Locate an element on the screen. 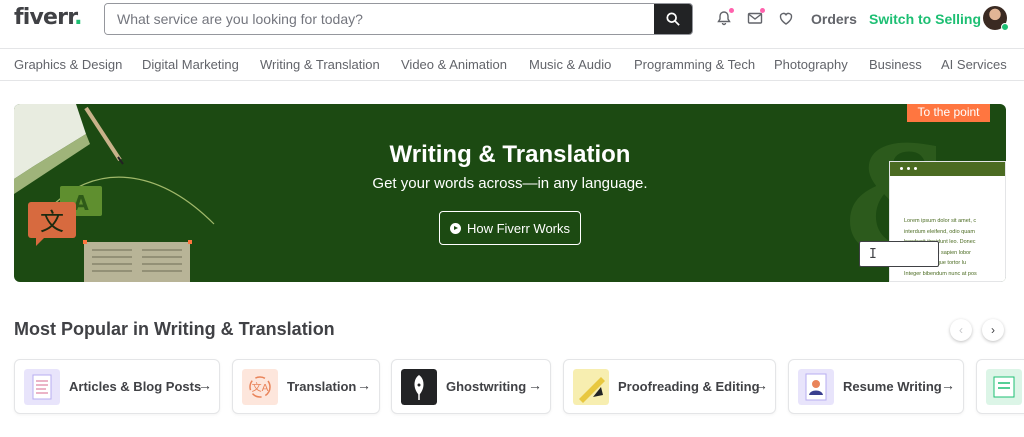 The height and width of the screenshot is (437, 1024). search-button is located at coordinates (673, 19).